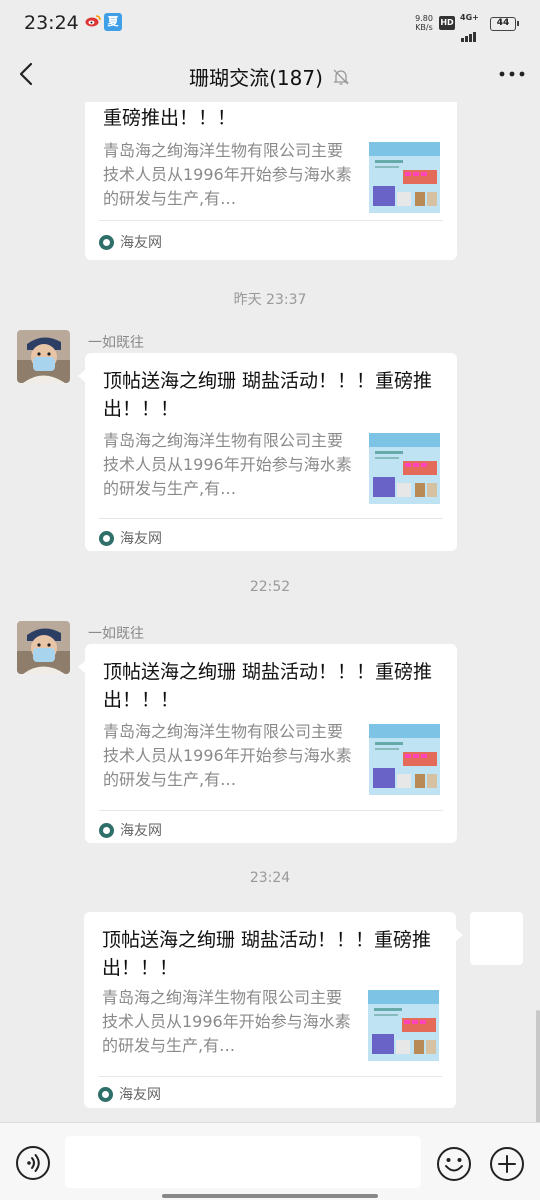  What do you see at coordinates (243, 1162) in the screenshot?
I see `message-input` at bounding box center [243, 1162].